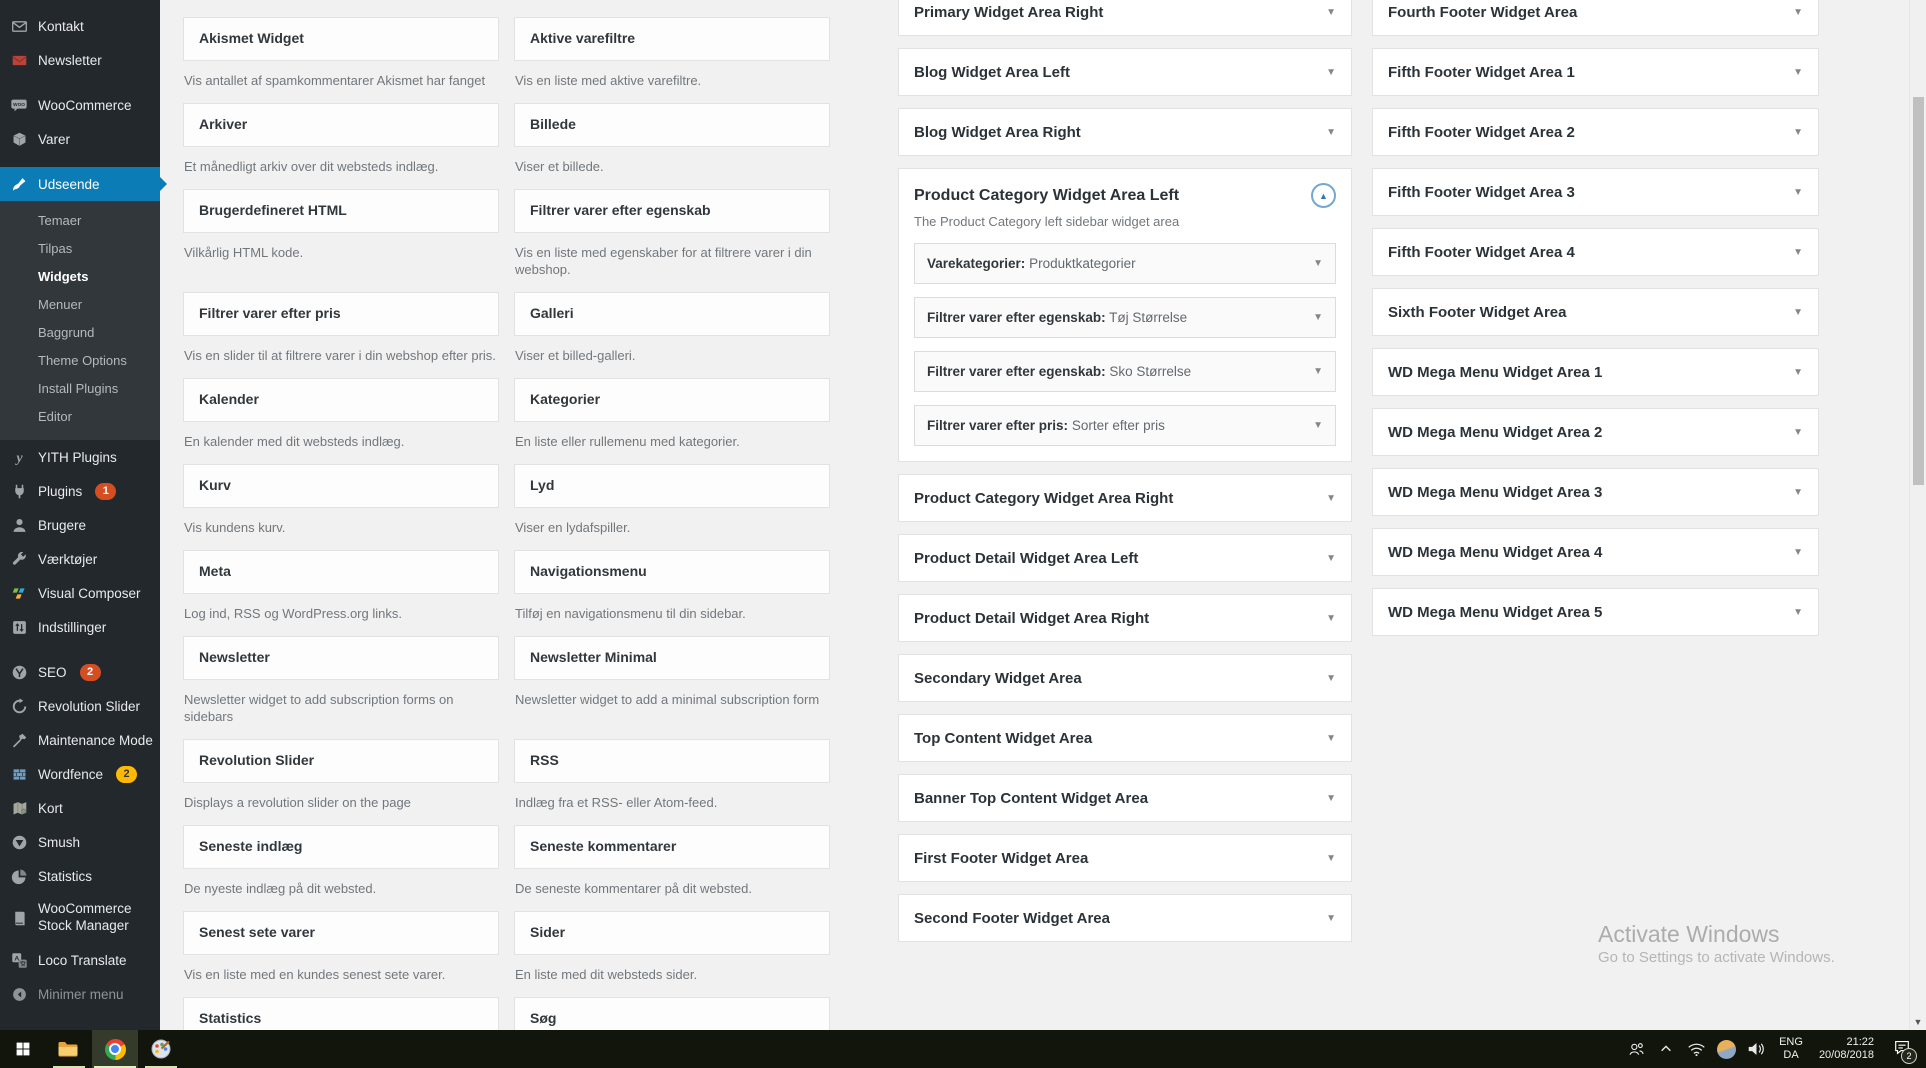 Image resolution: width=1926 pixels, height=1068 pixels. Describe the element at coordinates (672, 125) in the screenshot. I see `widget-card-billede: Billede` at that location.